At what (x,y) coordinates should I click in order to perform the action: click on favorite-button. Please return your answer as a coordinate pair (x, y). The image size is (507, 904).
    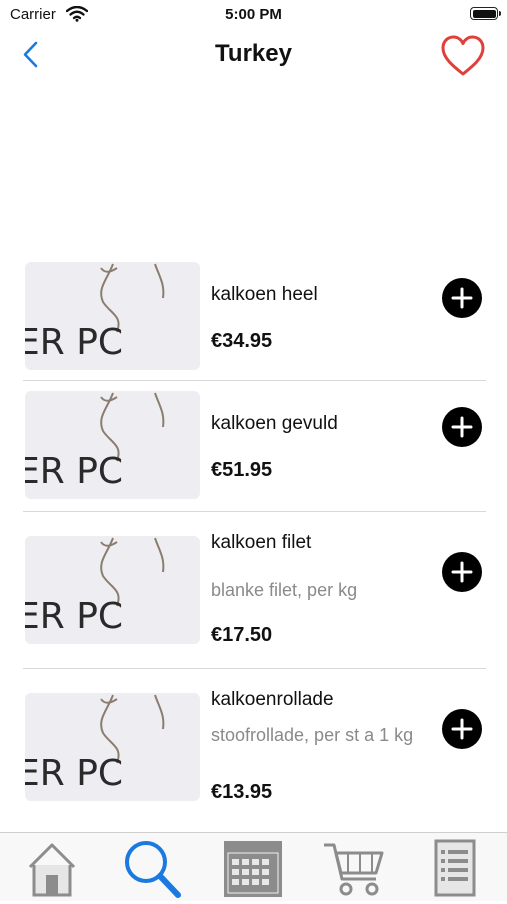
    Looking at the image, I should click on (463, 56).